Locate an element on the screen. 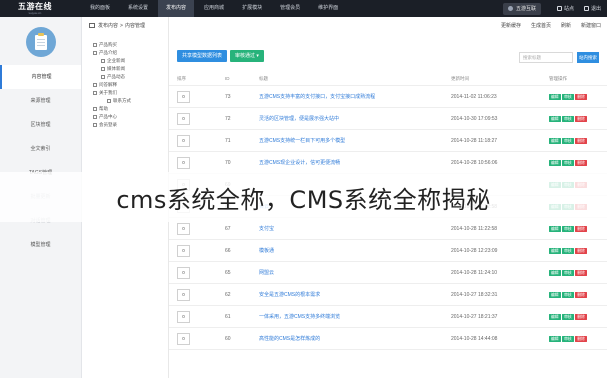 The width and height of the screenshot is (607, 378). col-sort: 排序 is located at coordinates (181, 78).